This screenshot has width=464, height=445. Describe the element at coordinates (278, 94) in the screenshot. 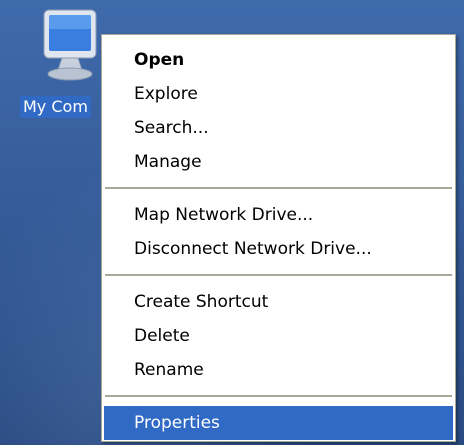

I see `menu-item-explore: Explore` at that location.